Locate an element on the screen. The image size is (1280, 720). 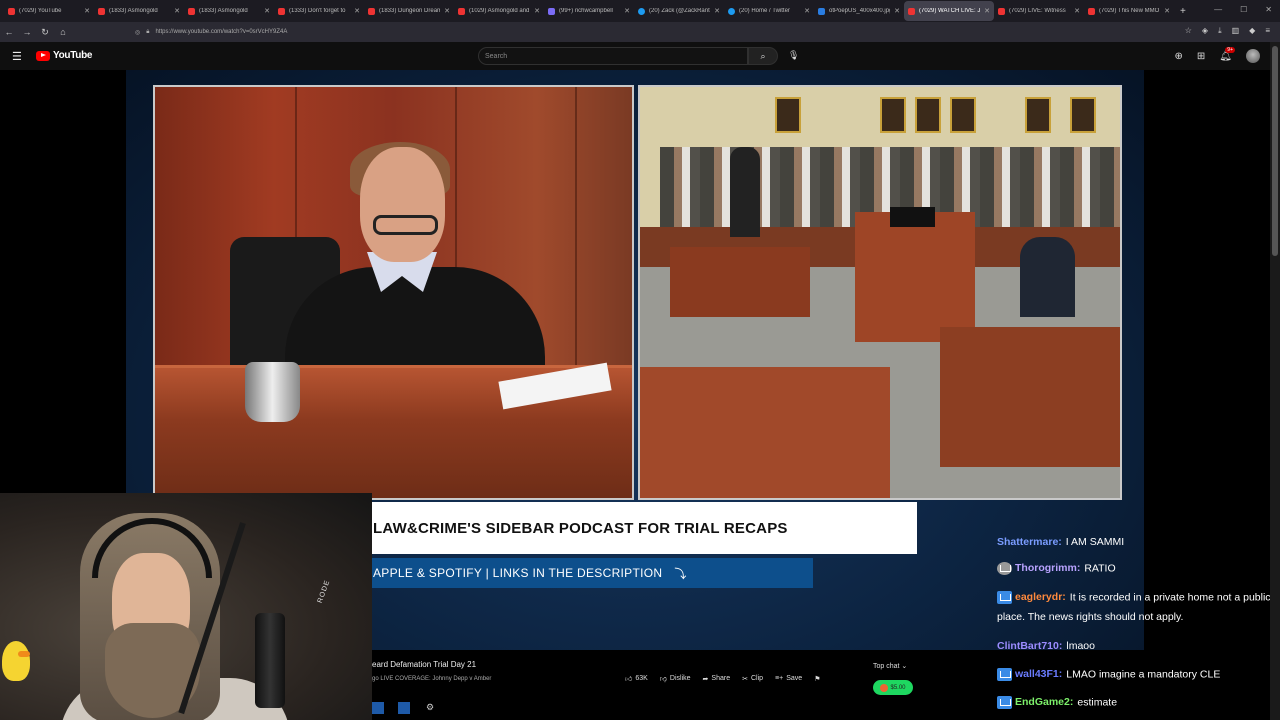
thumbs-up-icon: 👍︎ is located at coordinates (629, 679).